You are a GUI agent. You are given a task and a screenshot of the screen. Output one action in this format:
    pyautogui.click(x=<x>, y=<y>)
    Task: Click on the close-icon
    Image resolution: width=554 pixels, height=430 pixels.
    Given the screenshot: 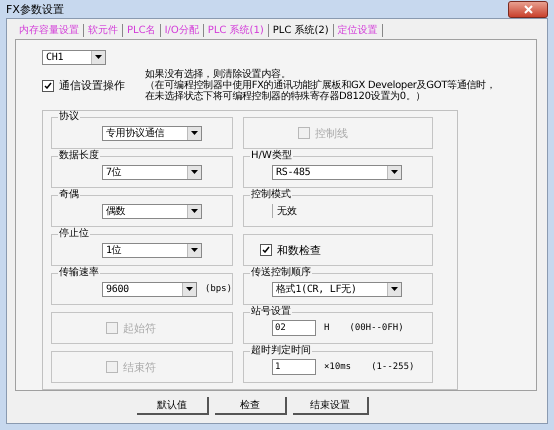 What is the action you would take?
    pyautogui.click(x=528, y=9)
    